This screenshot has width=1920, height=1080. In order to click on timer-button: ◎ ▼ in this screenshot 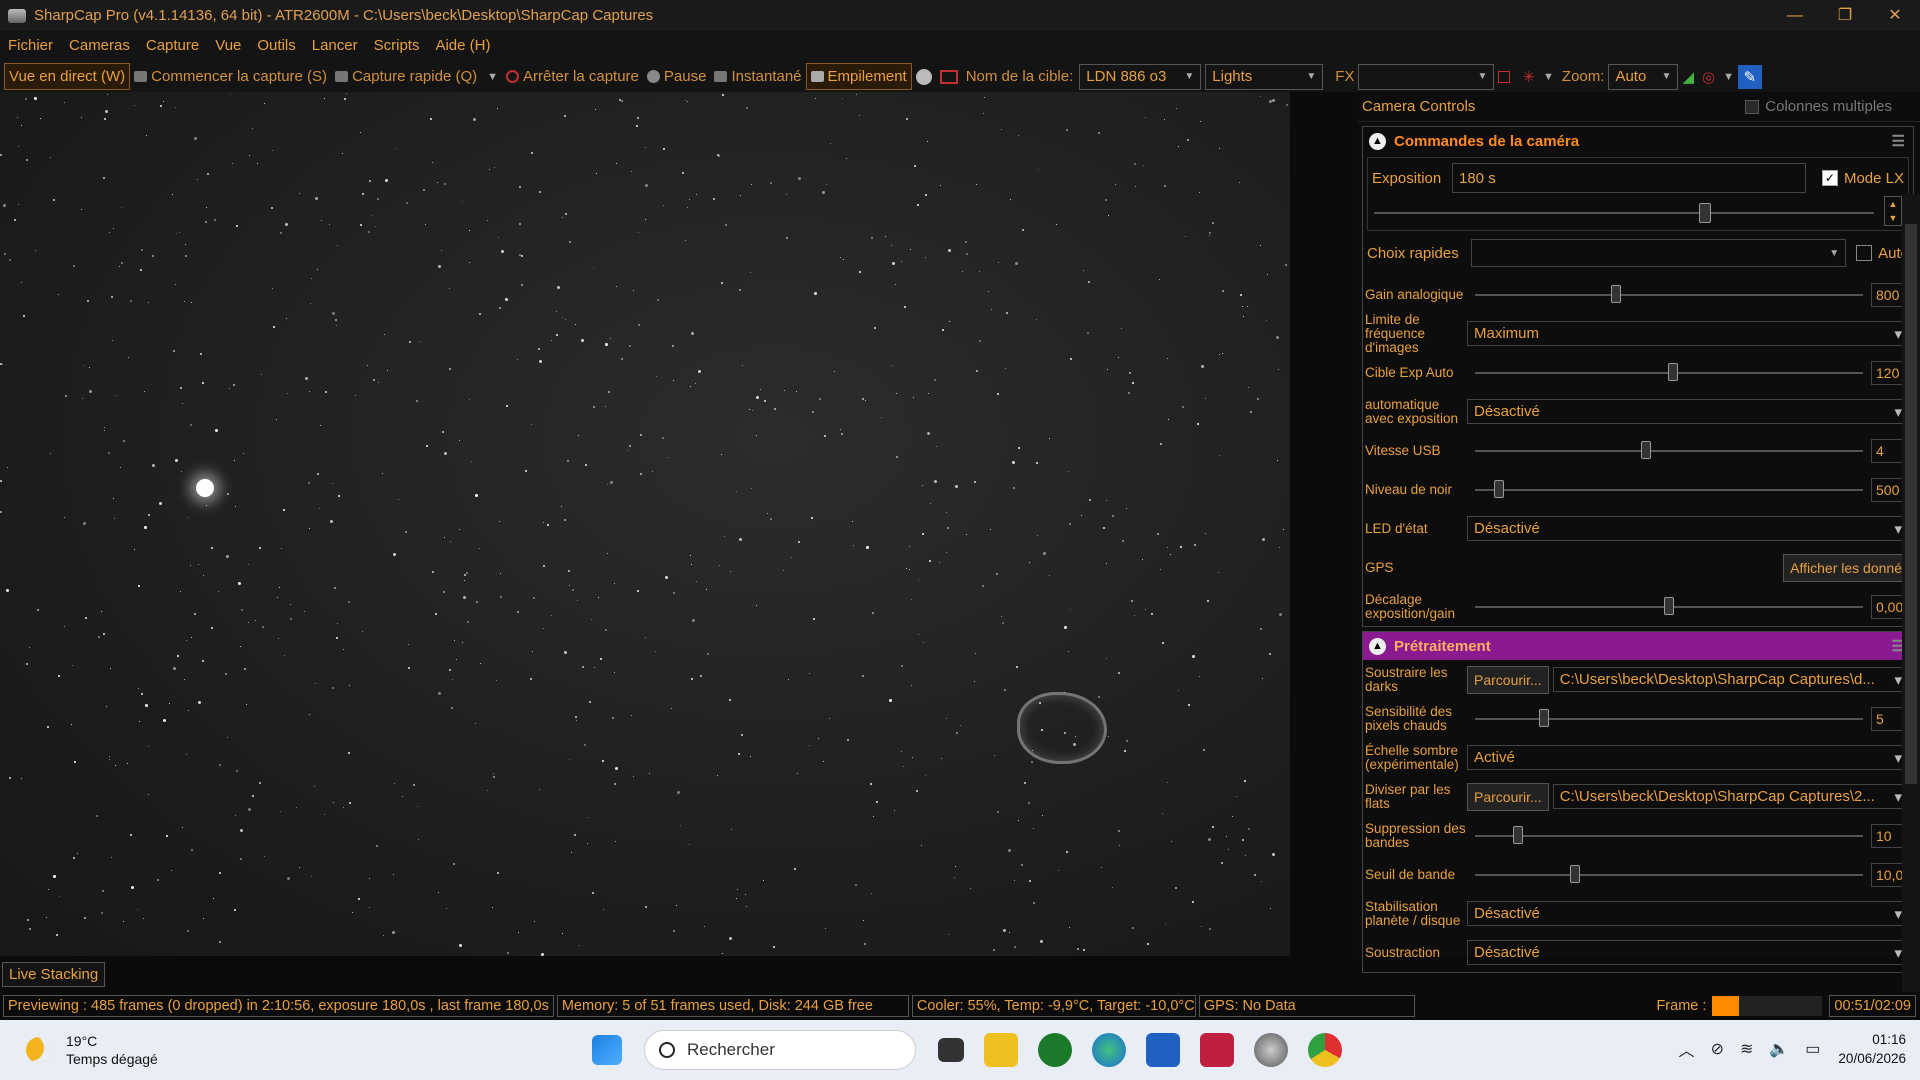, I will do `click(1718, 76)`.